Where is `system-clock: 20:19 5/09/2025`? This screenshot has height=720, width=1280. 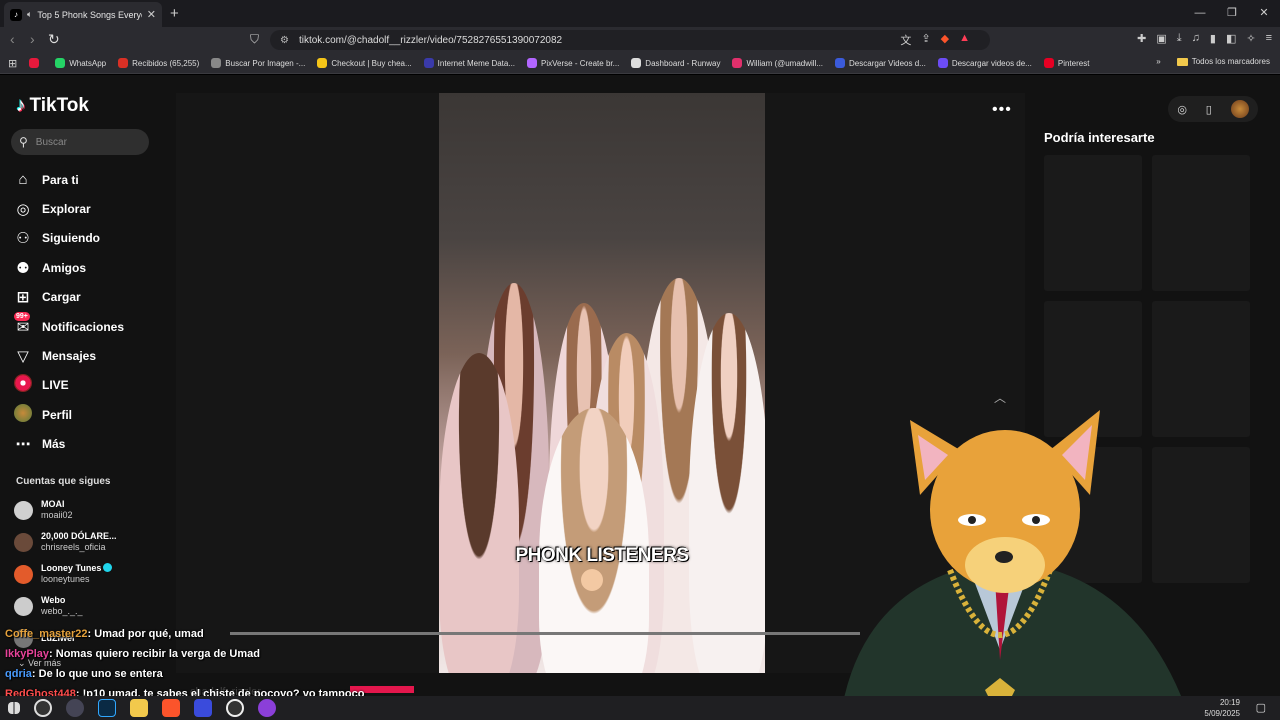
system-clock: 20:19 5/09/2025 is located at coordinates (1222, 708).